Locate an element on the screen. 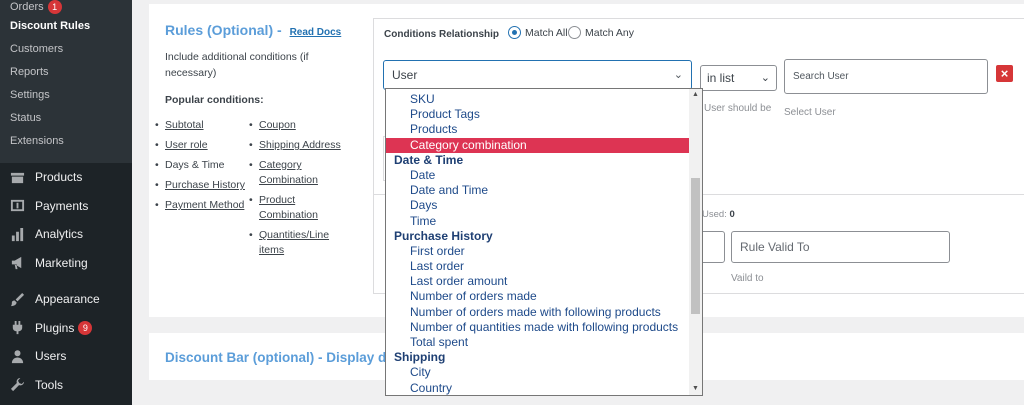  dropdown-option: Date is located at coordinates (538, 175).